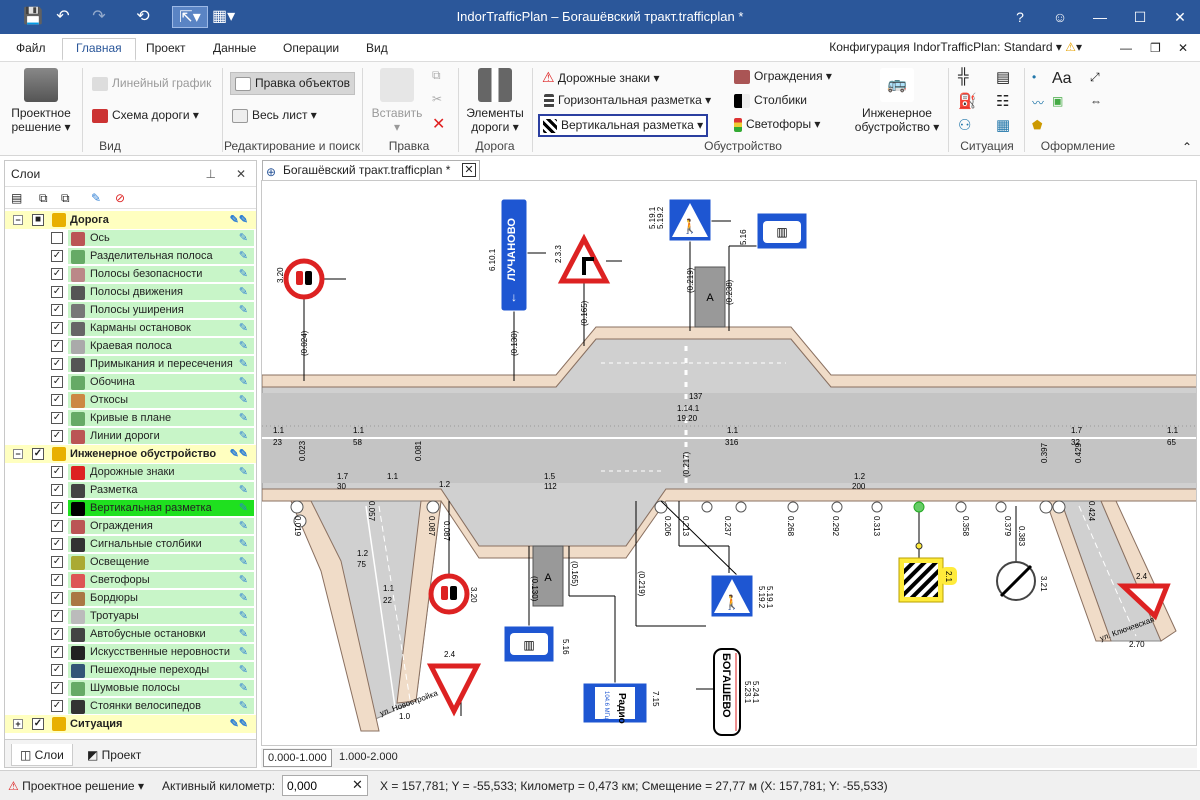 The image size is (1200, 800). I want to click on delete-icon: ✕, so click(438, 124).